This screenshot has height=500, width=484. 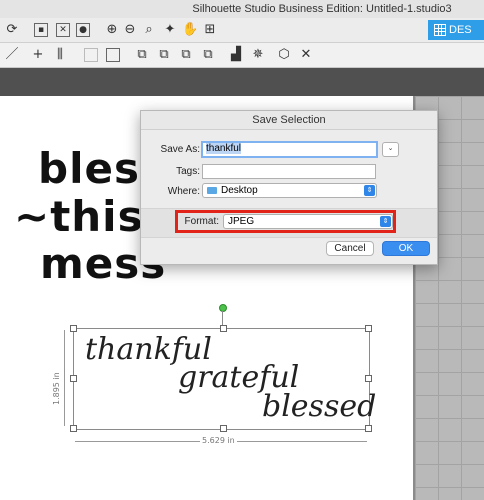 I want to click on move-icon: ✦, so click(x=170, y=30).